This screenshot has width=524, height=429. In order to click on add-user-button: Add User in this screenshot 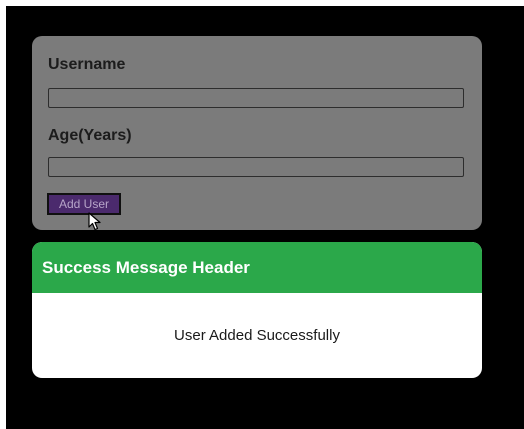, I will do `click(84, 204)`.